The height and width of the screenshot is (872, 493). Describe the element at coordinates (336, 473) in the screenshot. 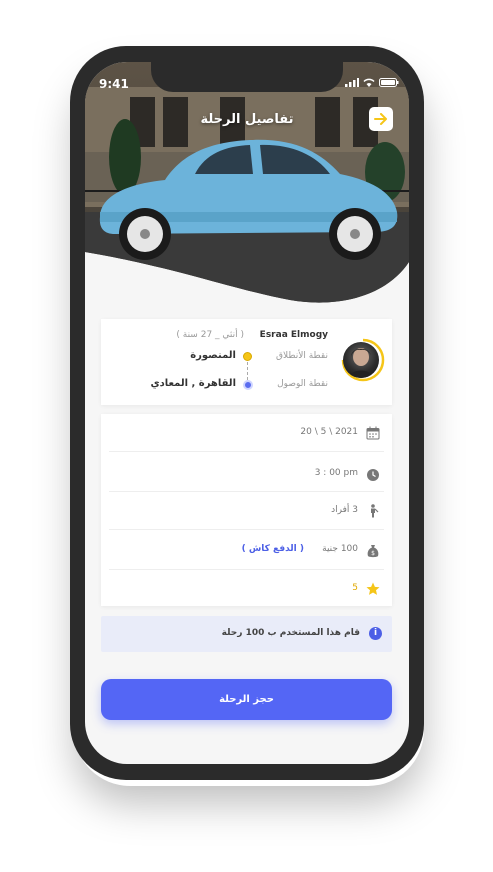

I see `trip-time: 3 : 00 pm` at that location.